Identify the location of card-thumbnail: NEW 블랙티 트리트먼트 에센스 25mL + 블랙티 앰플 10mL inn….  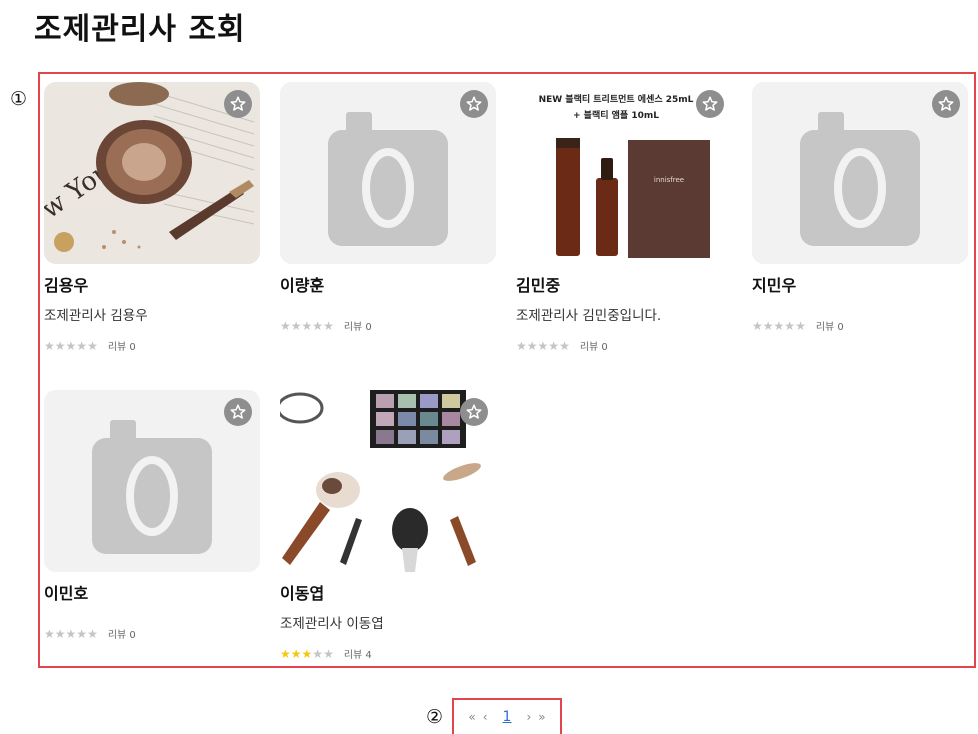
(624, 173).